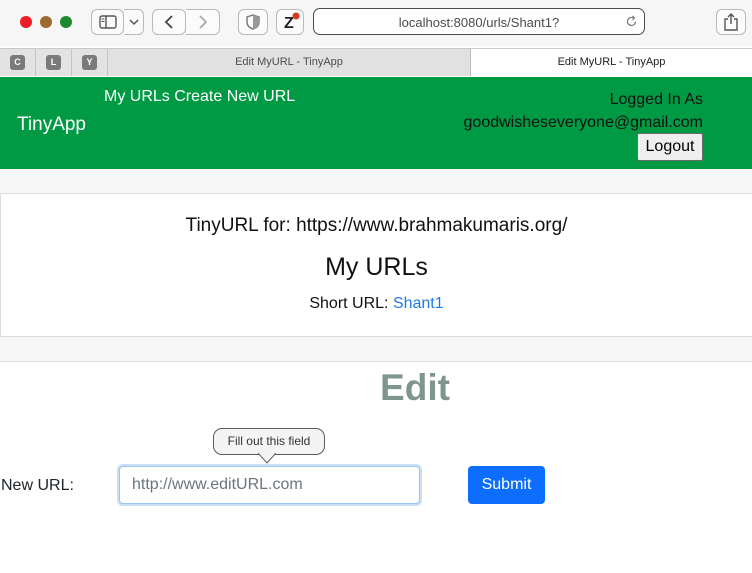  I want to click on pinned-tab-c: C, so click(18, 62).